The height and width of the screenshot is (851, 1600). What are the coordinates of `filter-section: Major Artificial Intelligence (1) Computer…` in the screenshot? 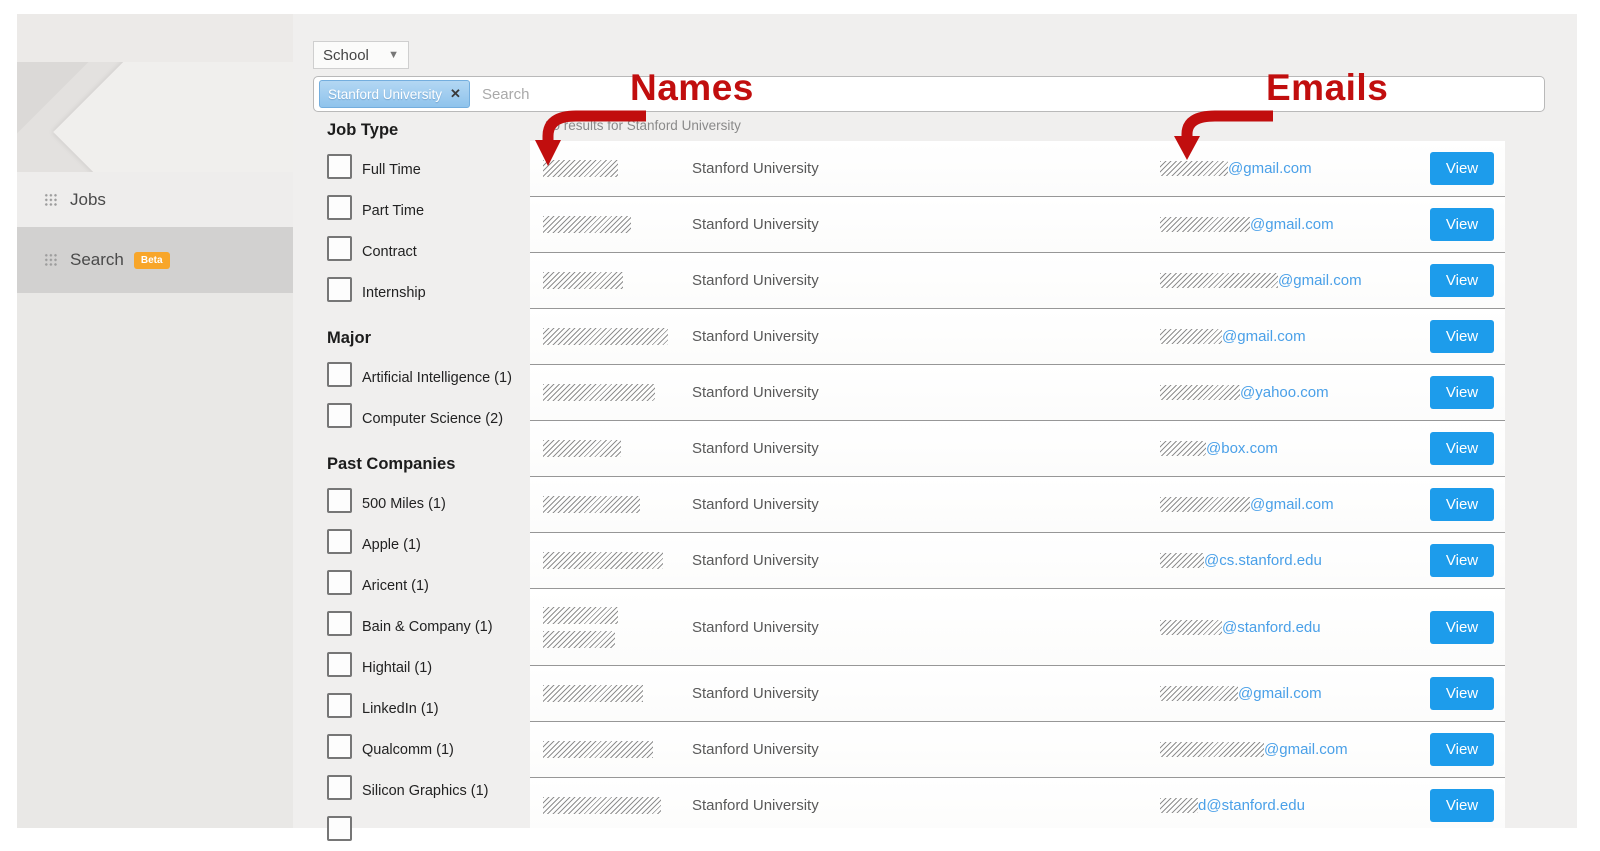 It's located at (434, 378).